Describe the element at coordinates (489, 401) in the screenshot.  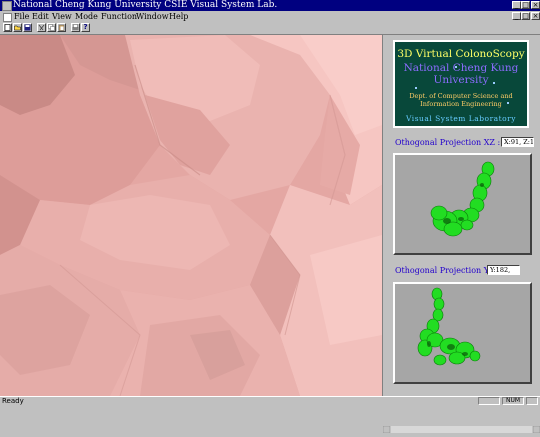
I see `status-pane-caps` at that location.